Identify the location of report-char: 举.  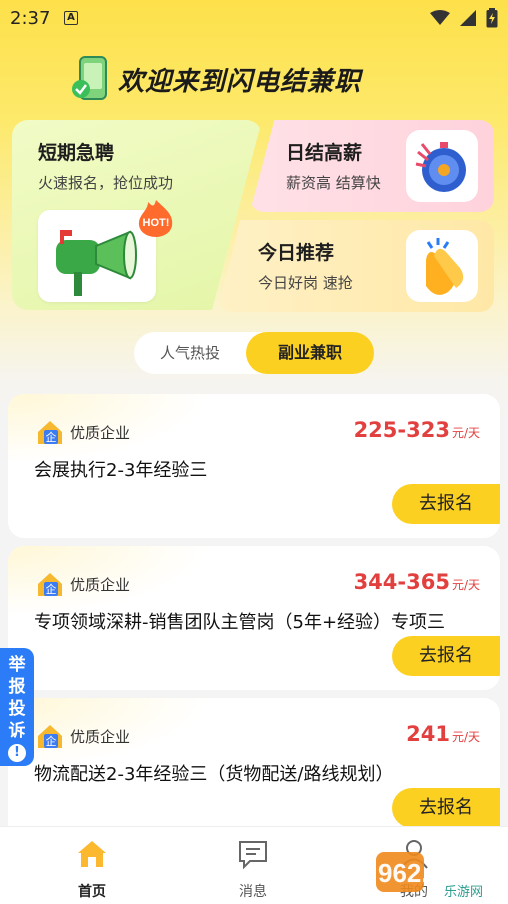
(17, 665).